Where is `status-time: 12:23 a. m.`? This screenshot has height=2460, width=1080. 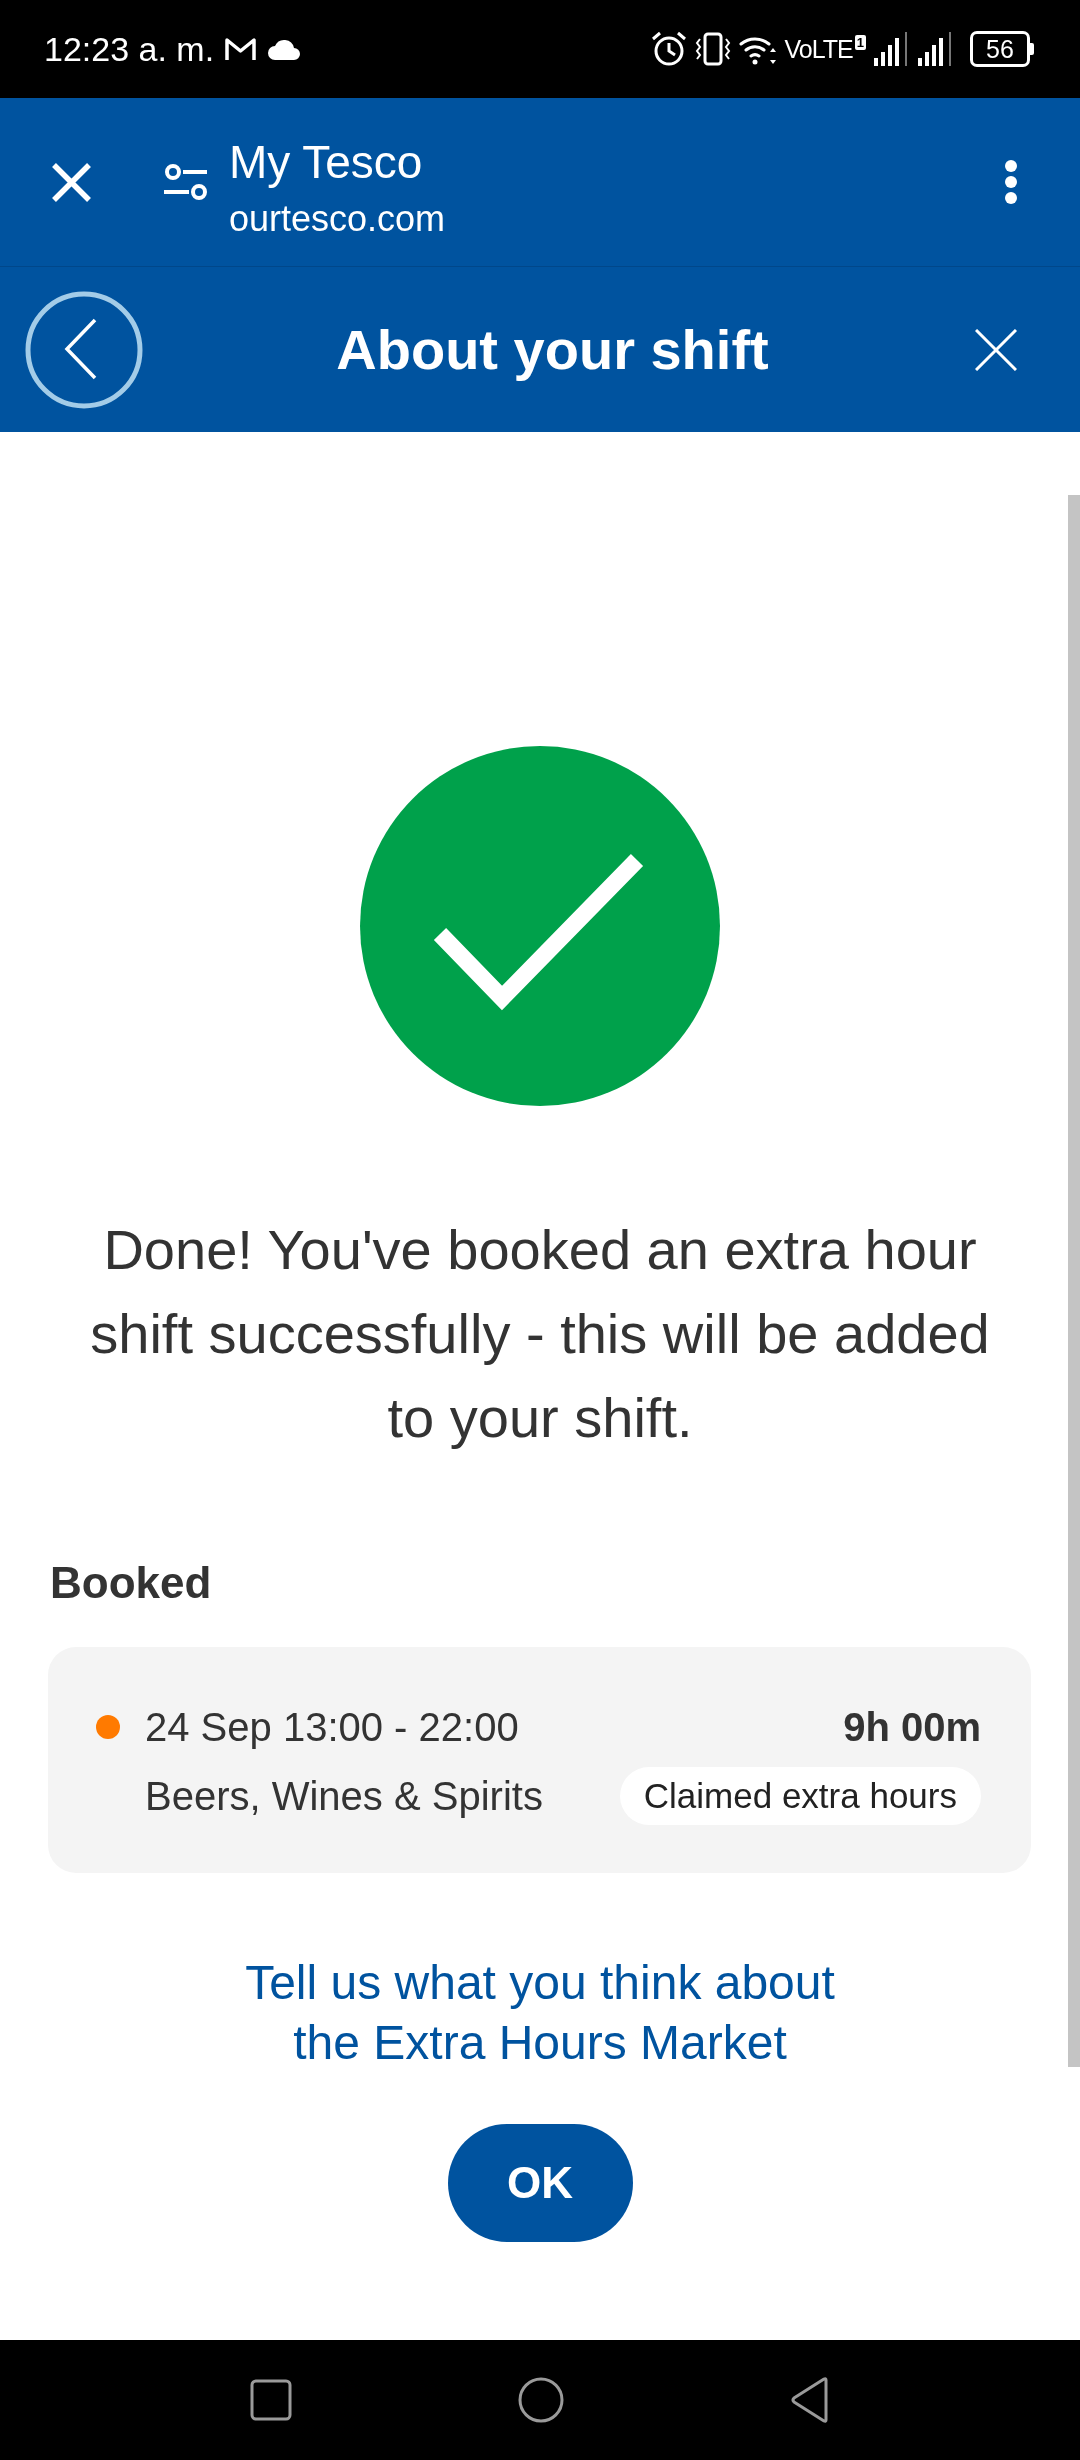 status-time: 12:23 a. m. is located at coordinates (129, 49).